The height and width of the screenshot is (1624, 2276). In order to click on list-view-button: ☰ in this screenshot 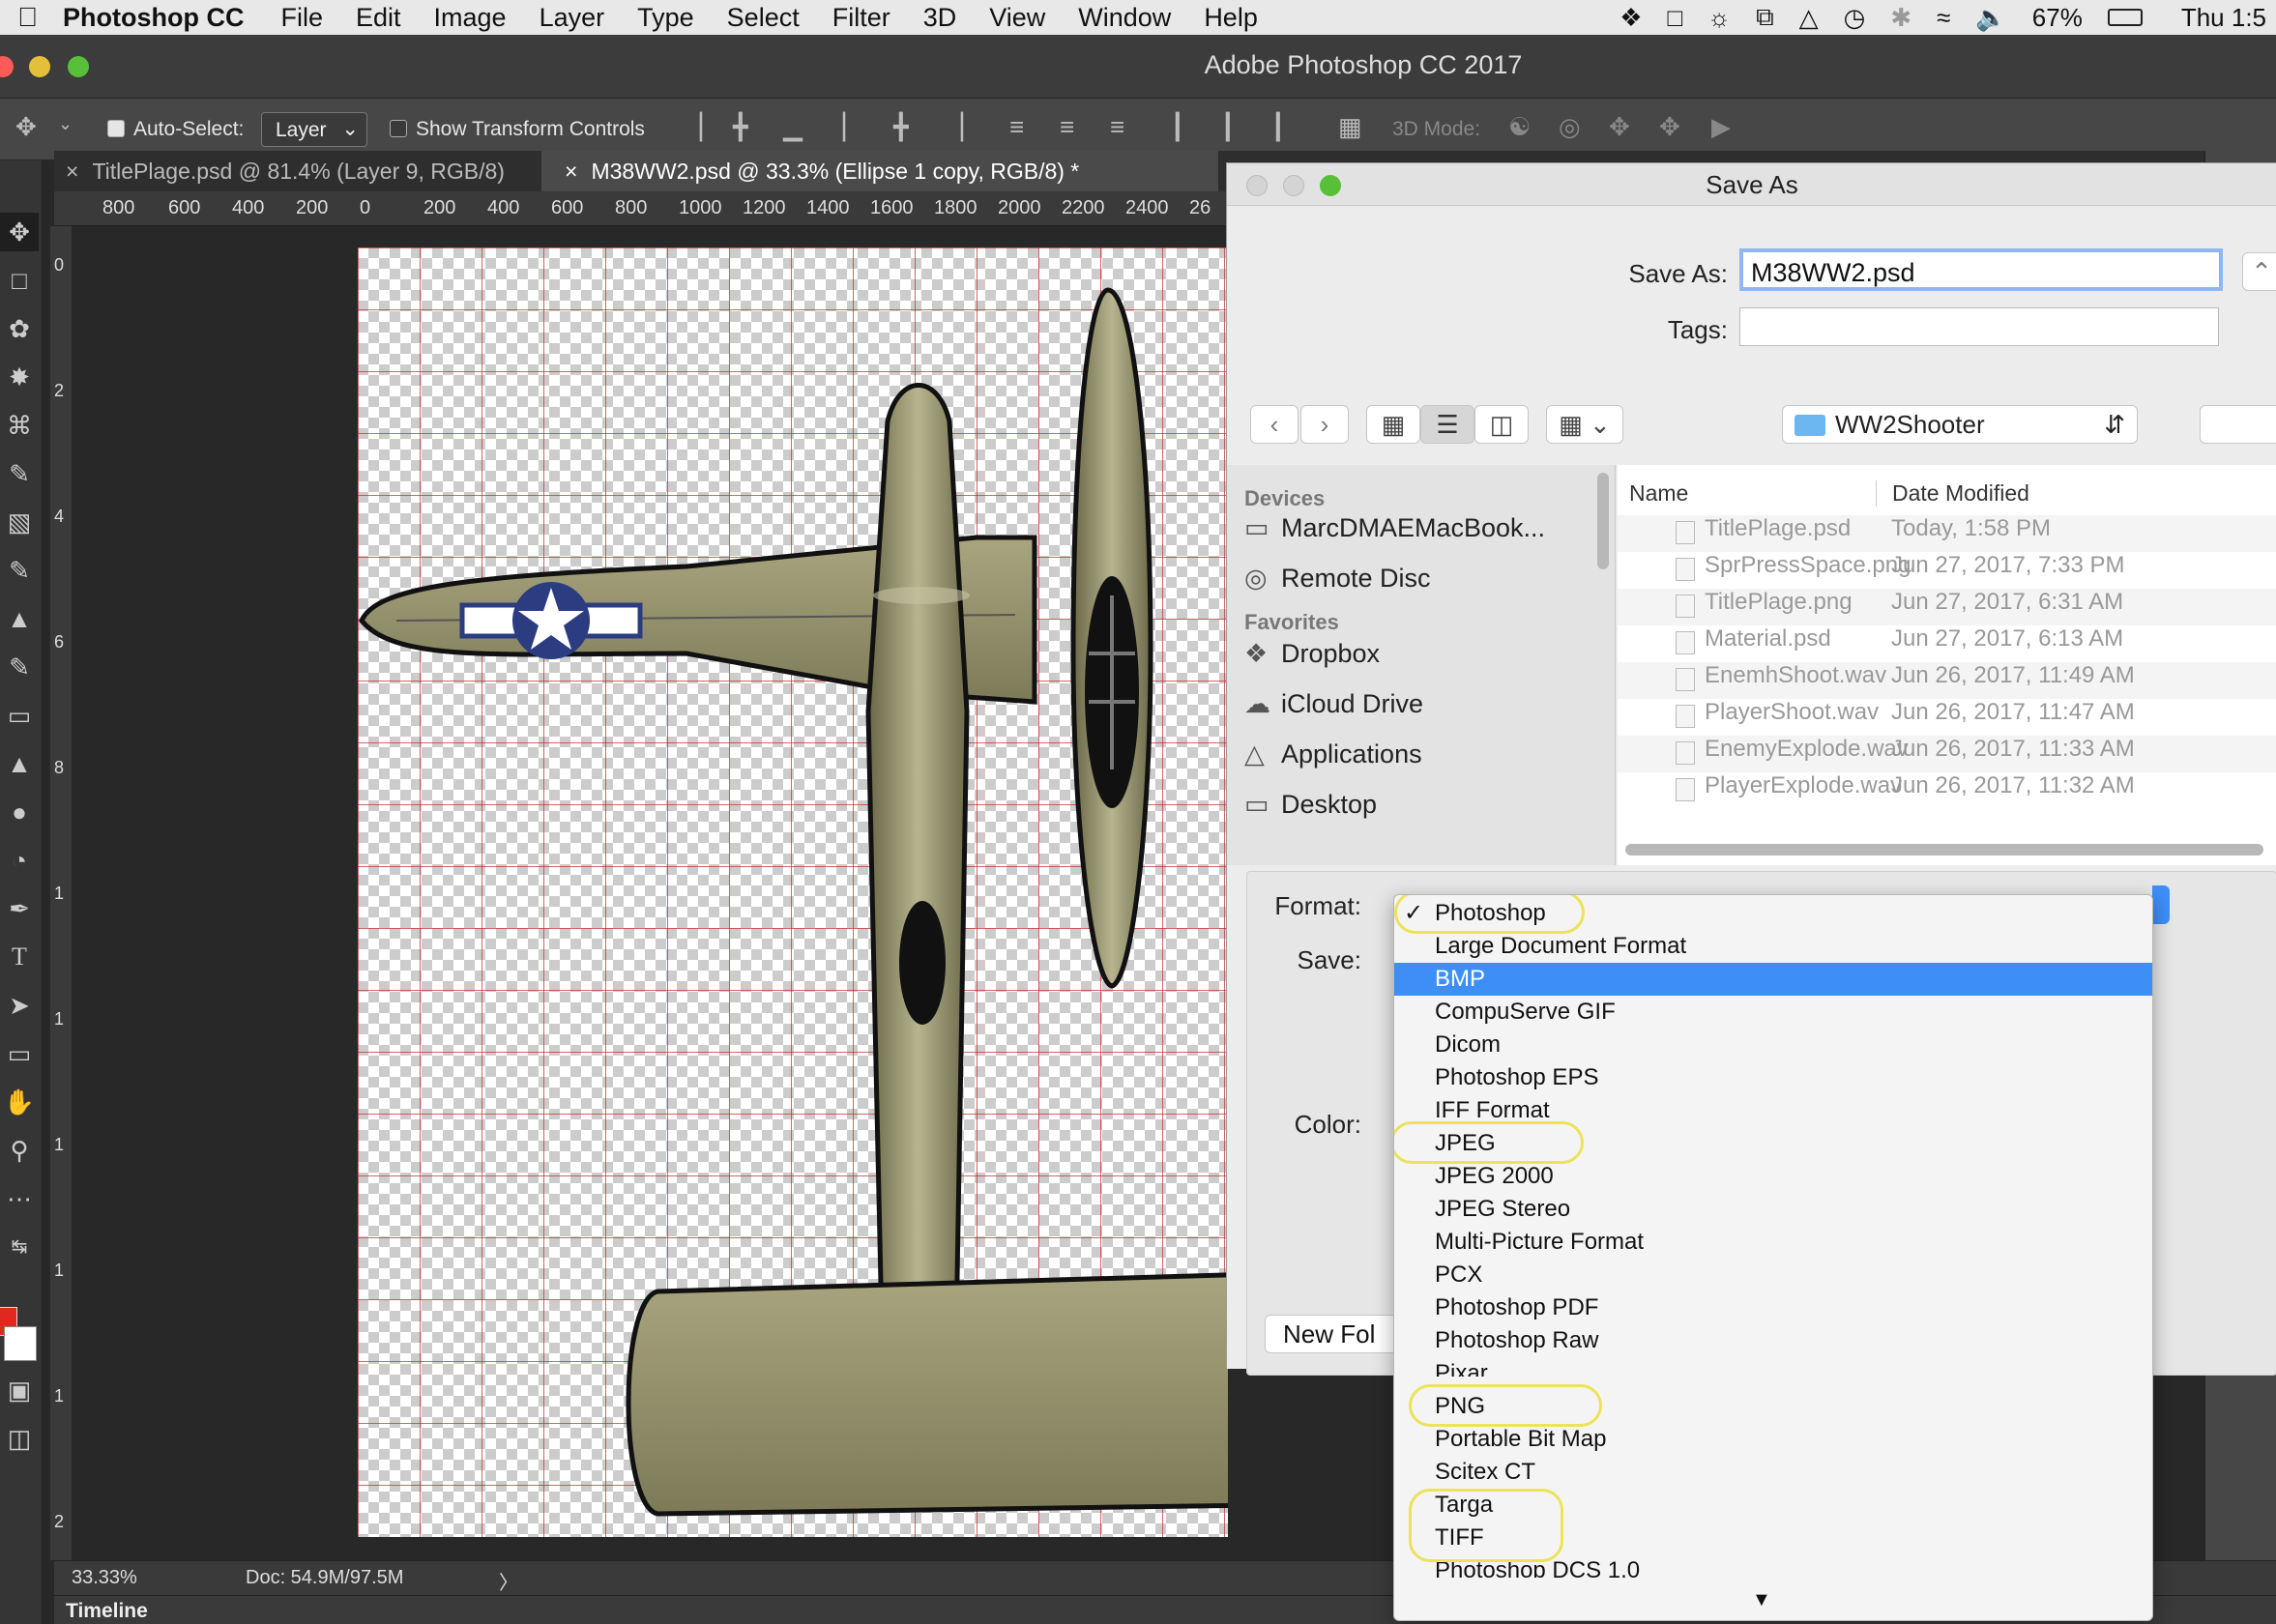, I will do `click(1447, 425)`.